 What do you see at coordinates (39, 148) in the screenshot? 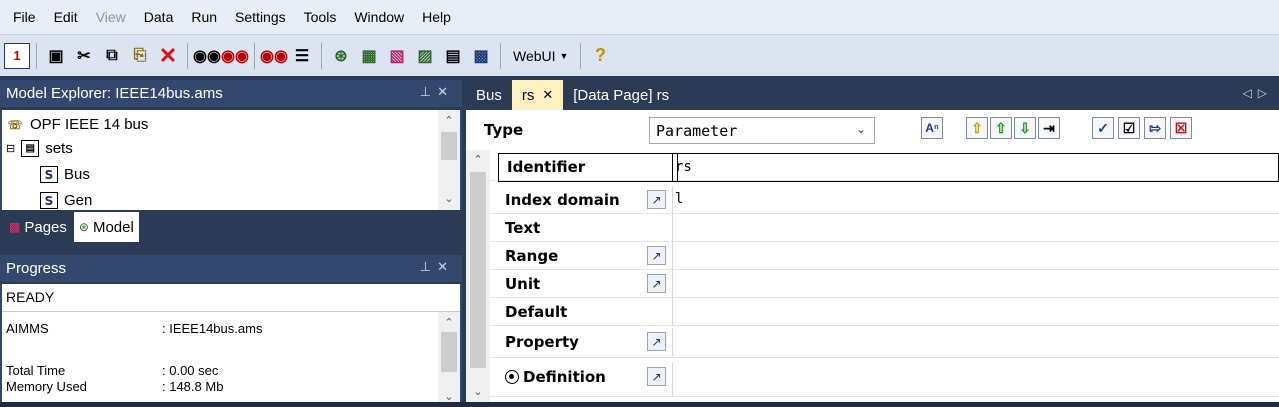
I see `tree-node-sets: ⊟ ▤ sets` at bounding box center [39, 148].